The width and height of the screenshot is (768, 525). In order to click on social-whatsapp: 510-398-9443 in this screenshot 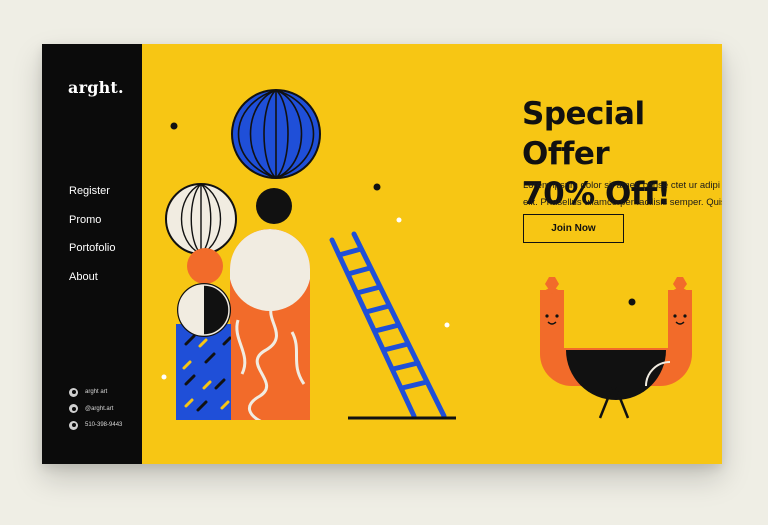, I will do `click(95, 425)`.